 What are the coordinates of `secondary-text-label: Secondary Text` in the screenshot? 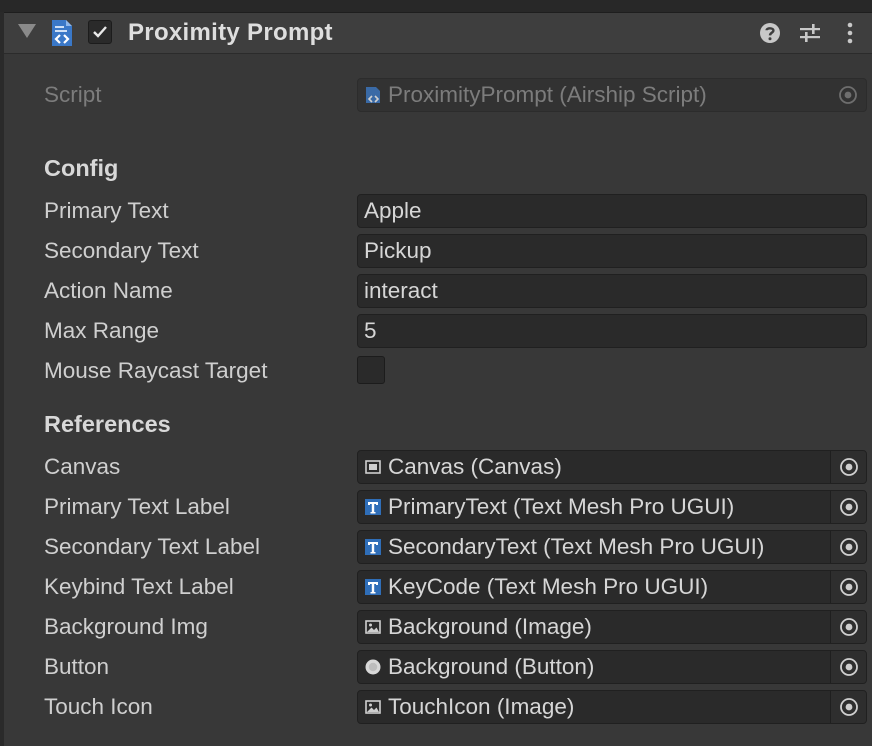 It's located at (121, 250).